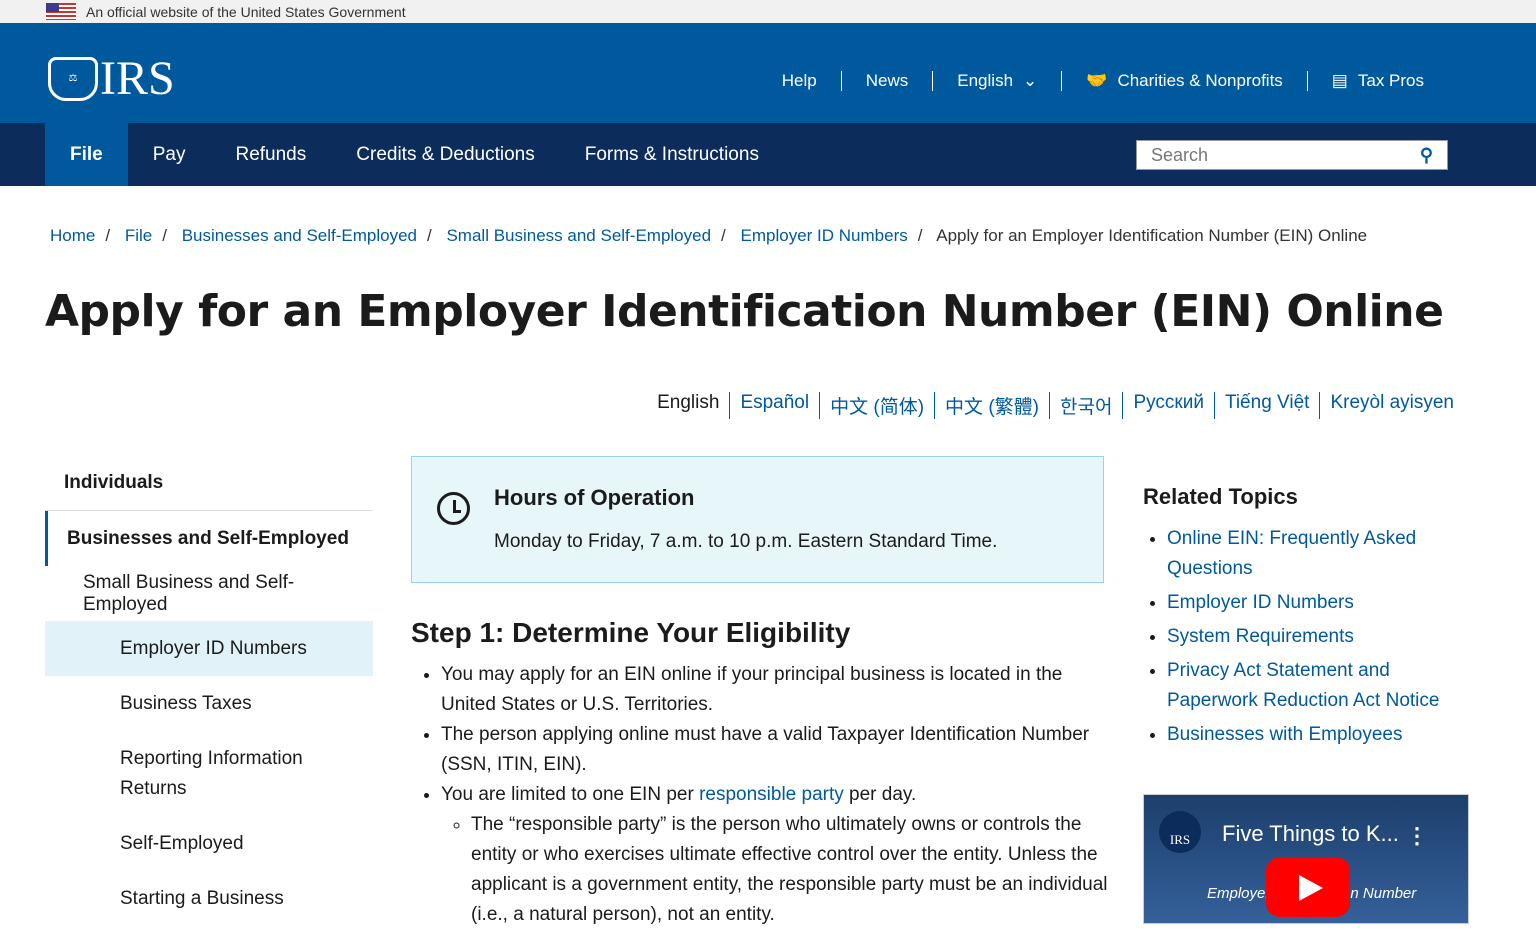 This screenshot has height=930, width=1536. What do you see at coordinates (824, 235) in the screenshot?
I see `crumb-ein: Employer ID Numbers` at bounding box center [824, 235].